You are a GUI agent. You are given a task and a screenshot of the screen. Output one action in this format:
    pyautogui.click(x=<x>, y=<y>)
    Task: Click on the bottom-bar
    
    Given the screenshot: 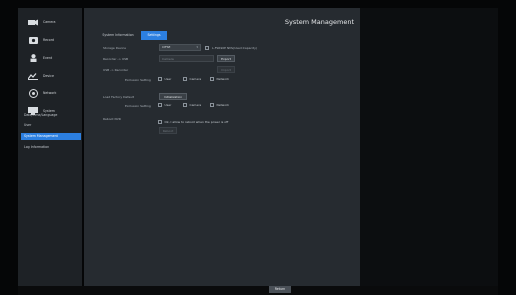 What is the action you would take?
    pyautogui.click(x=258, y=290)
    